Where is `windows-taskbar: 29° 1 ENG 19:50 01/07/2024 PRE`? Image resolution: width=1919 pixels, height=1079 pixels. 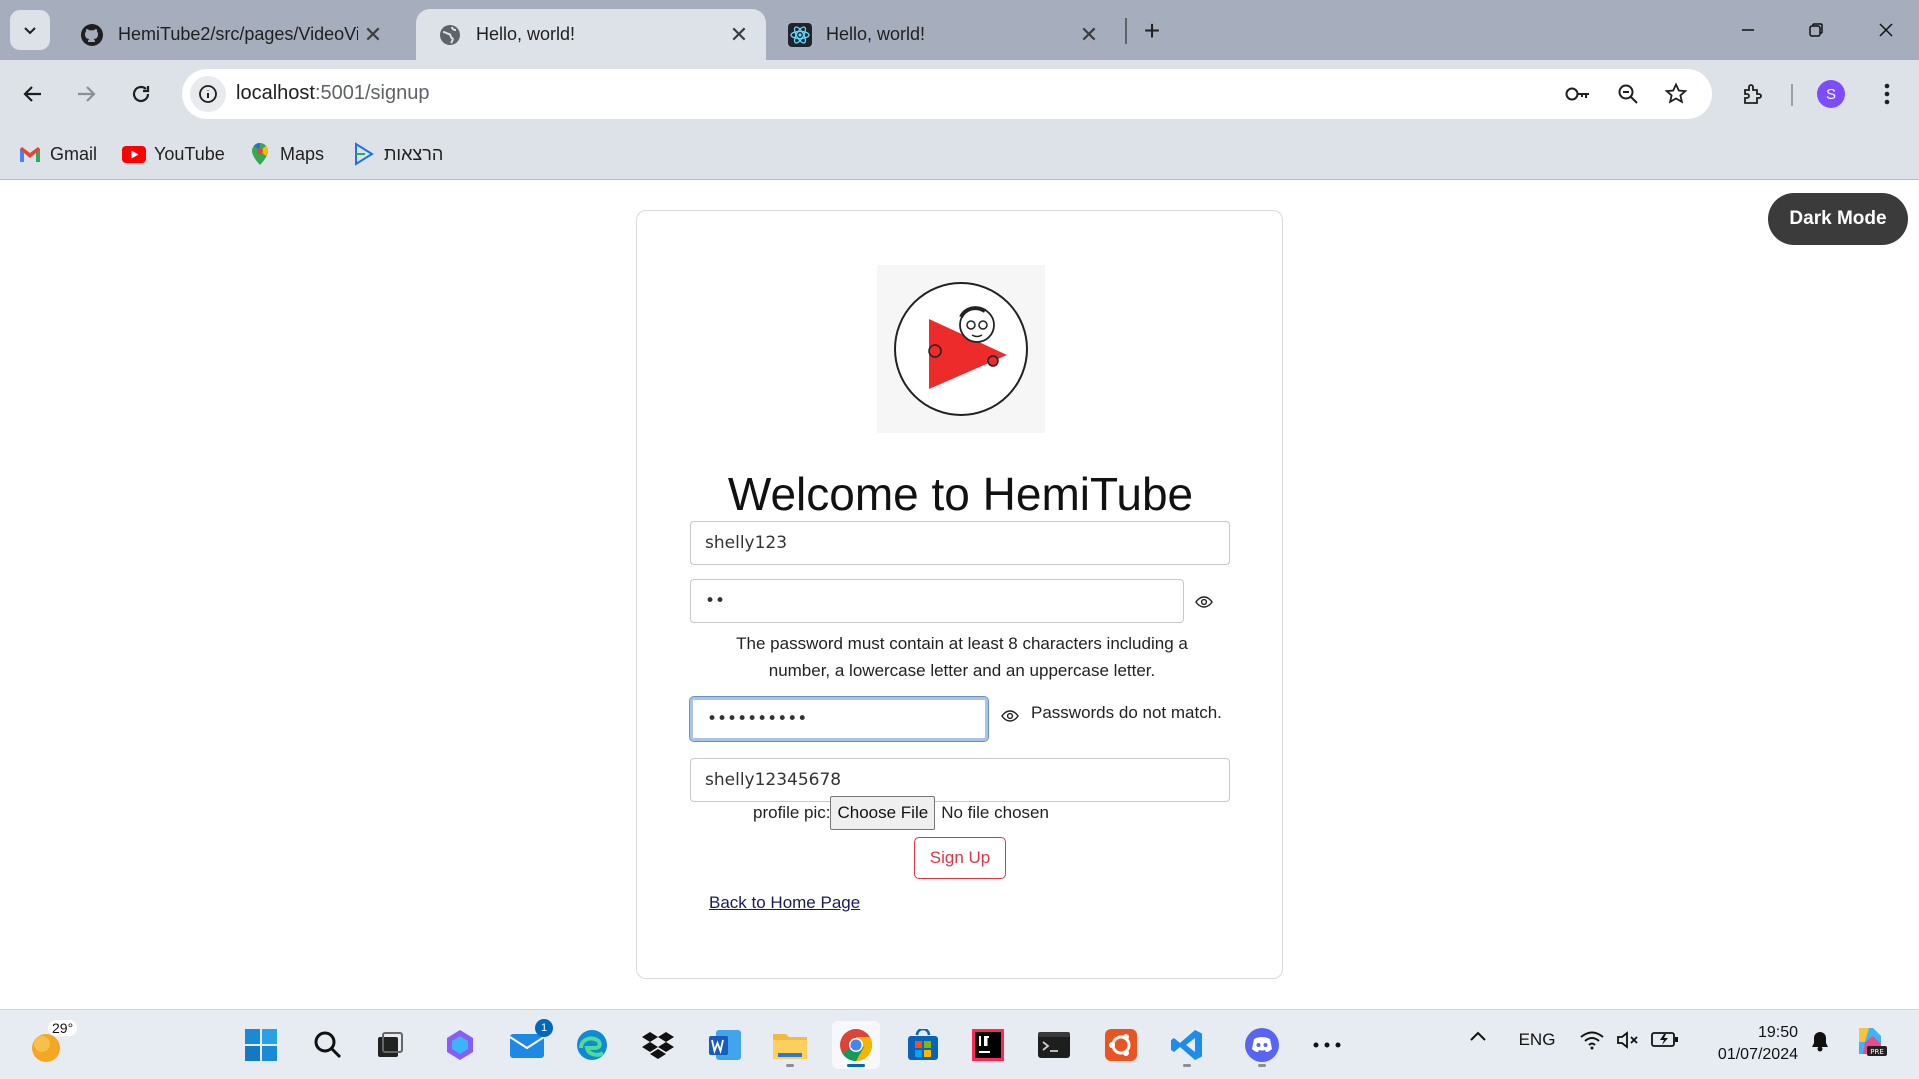
windows-taskbar: 29° 1 ENG 19:50 01/07/2024 PRE is located at coordinates (959, 1044).